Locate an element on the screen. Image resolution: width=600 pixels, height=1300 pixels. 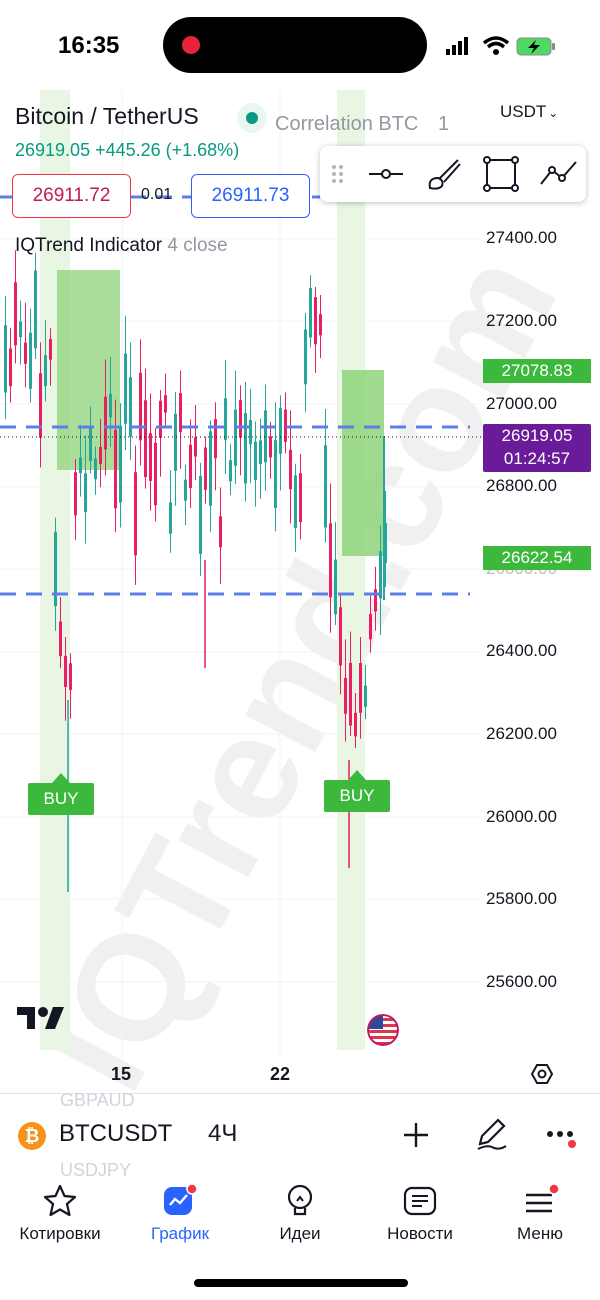
price-axis-label: 27200.00 is located at coordinates (521, 320).